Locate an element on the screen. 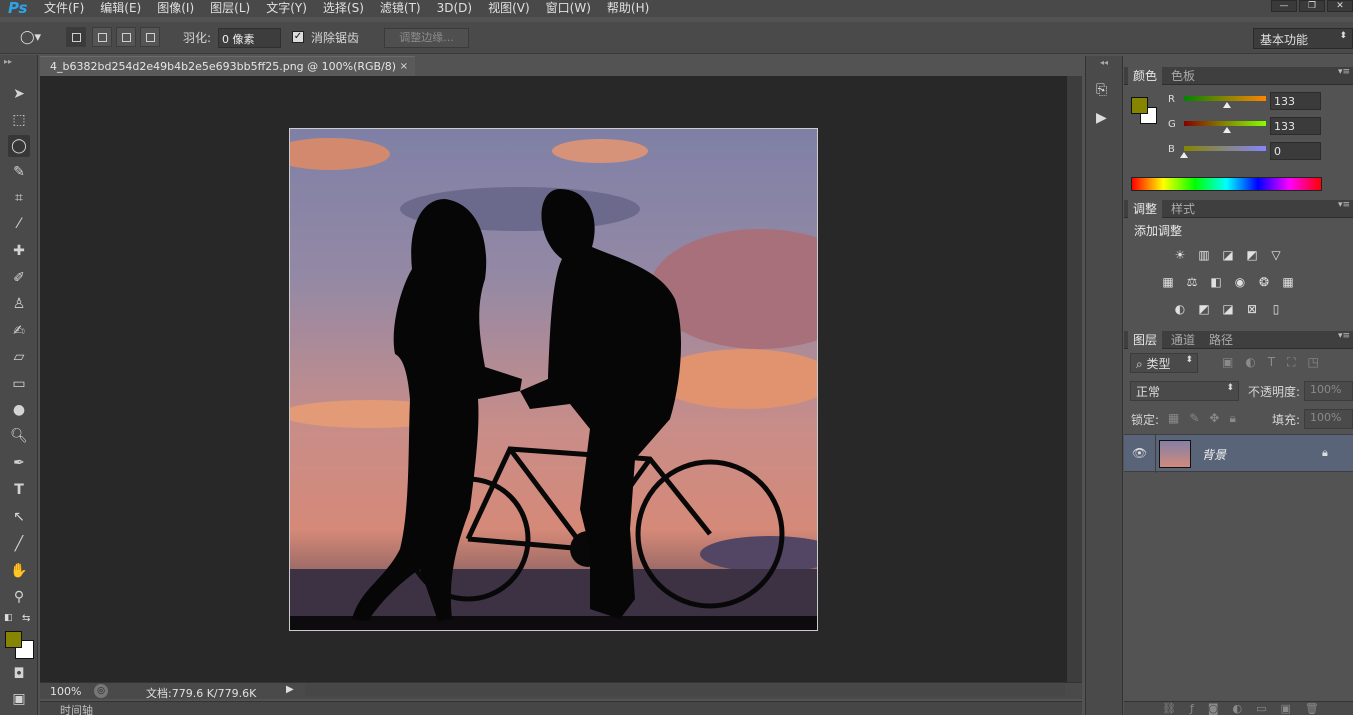 The image size is (1353, 715). tab-layers: 图层 is located at coordinates (1145, 340).